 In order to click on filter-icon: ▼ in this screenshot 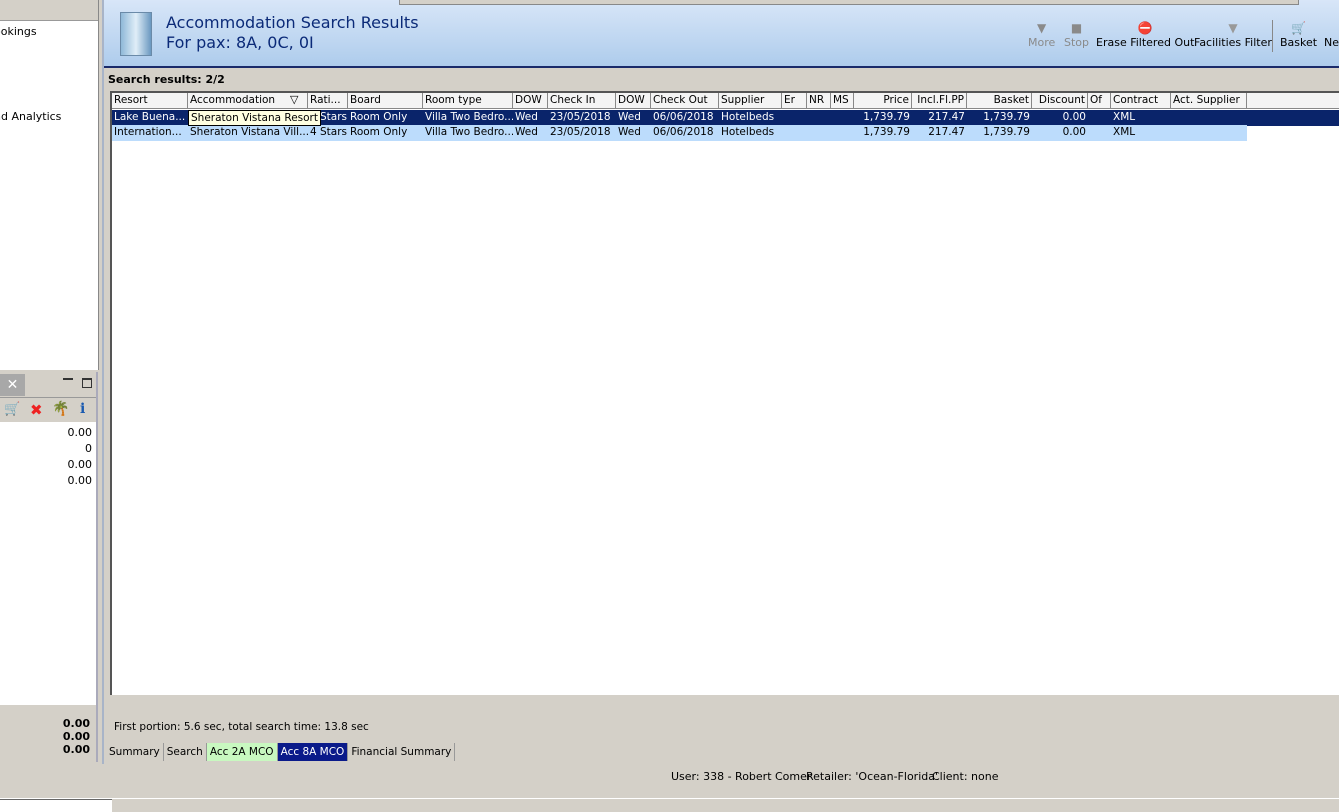, I will do `click(1233, 28)`.